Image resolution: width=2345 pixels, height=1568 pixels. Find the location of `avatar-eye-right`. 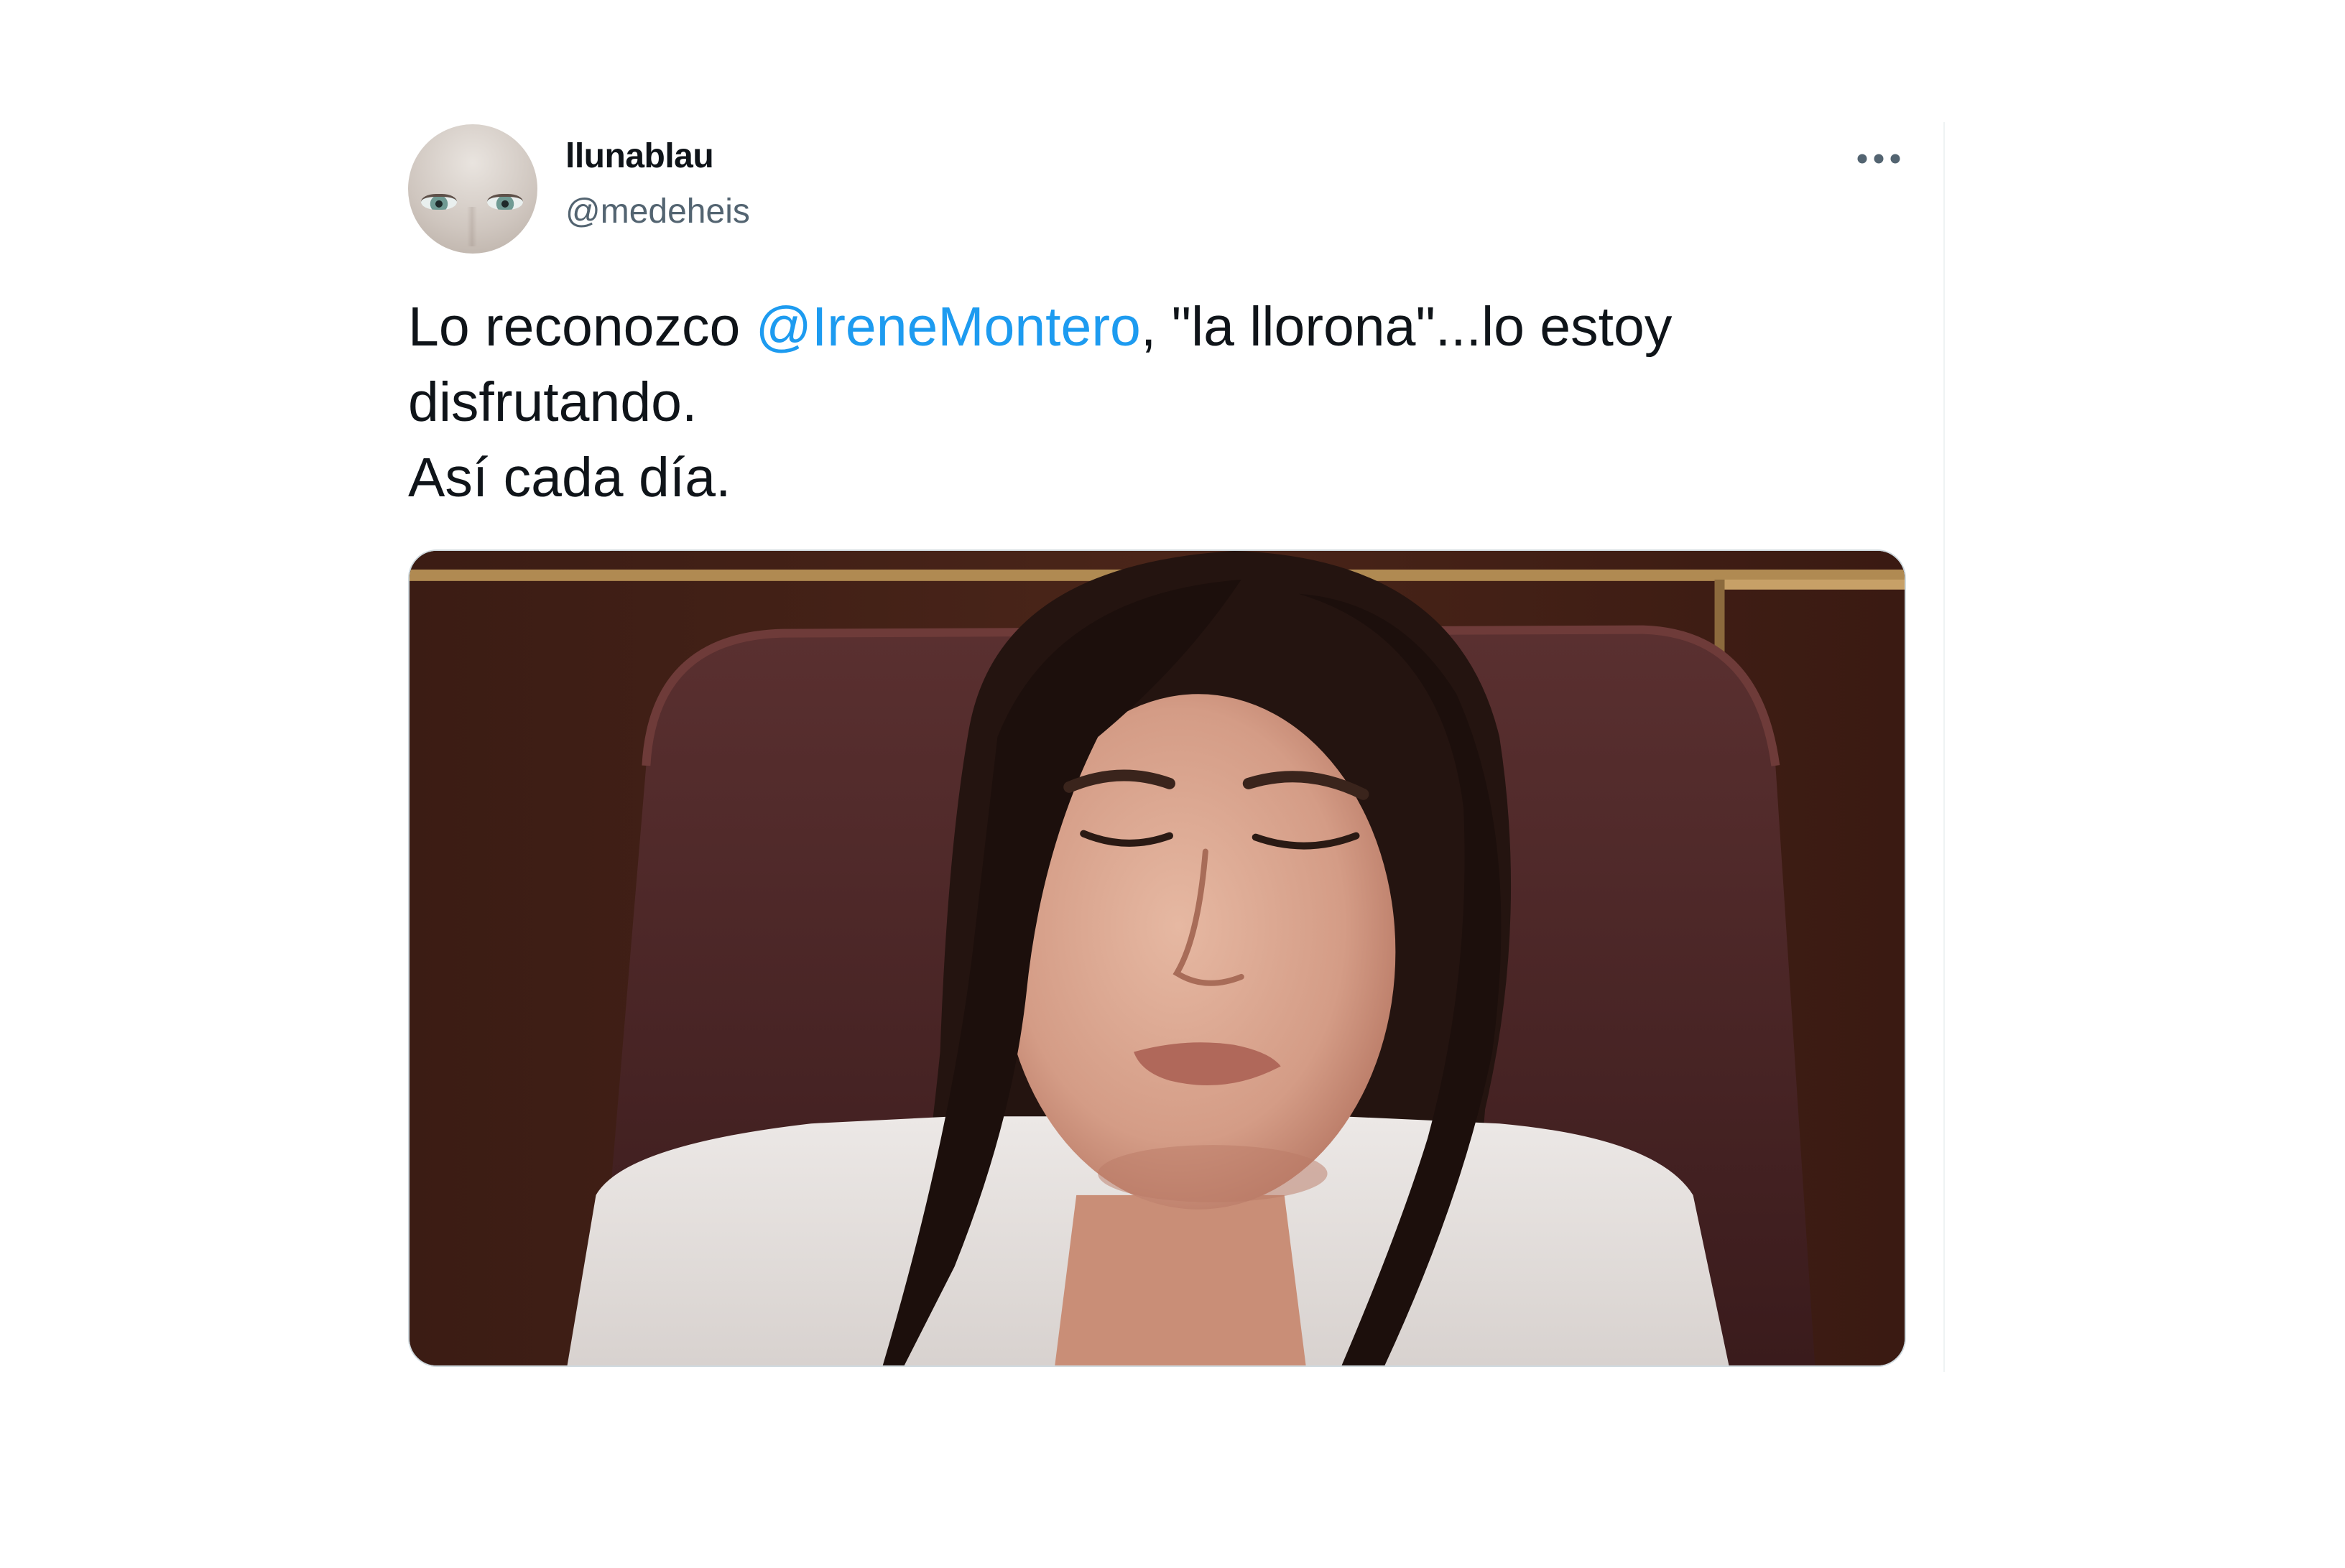

avatar-eye-right is located at coordinates (505, 202).